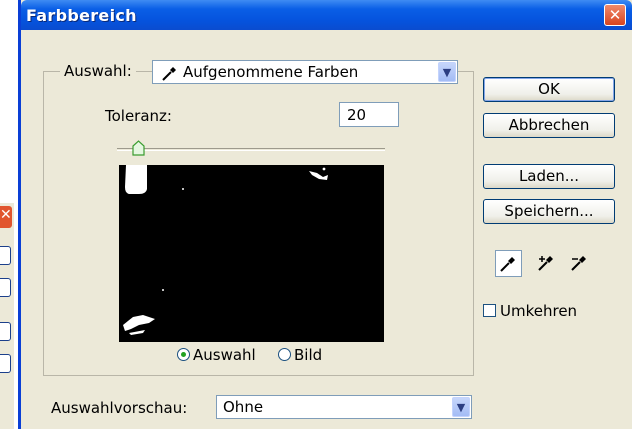  I want to click on selection-label: Auswahl:, so click(98, 71).